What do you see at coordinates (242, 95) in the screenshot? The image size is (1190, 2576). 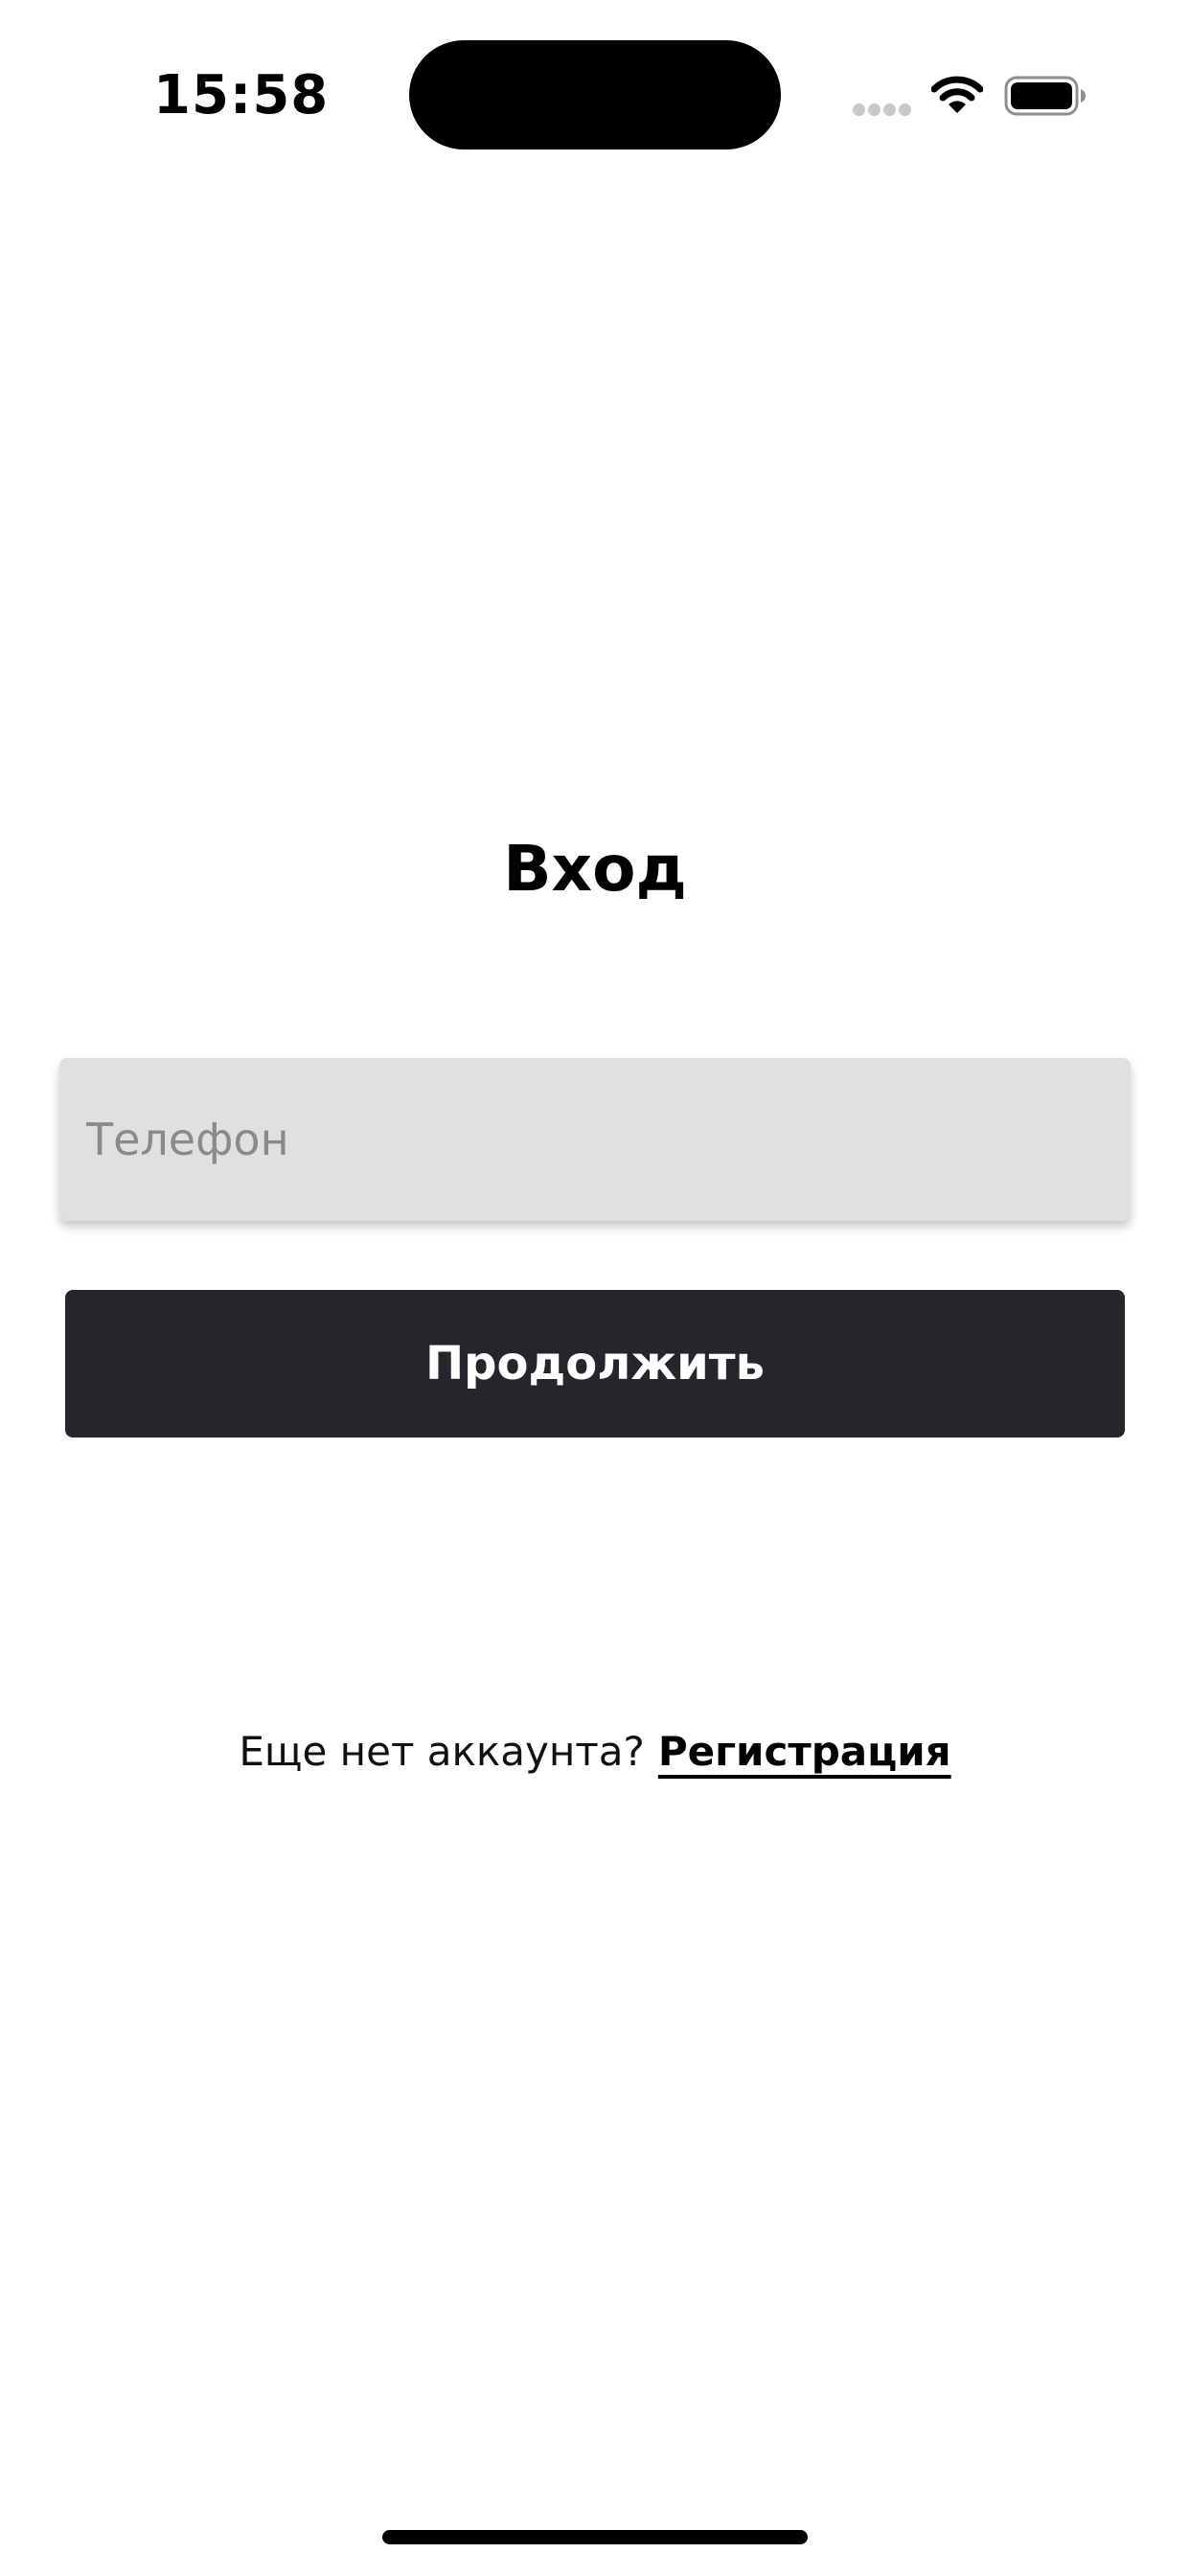 I see `status-time: 15:58` at bounding box center [242, 95].